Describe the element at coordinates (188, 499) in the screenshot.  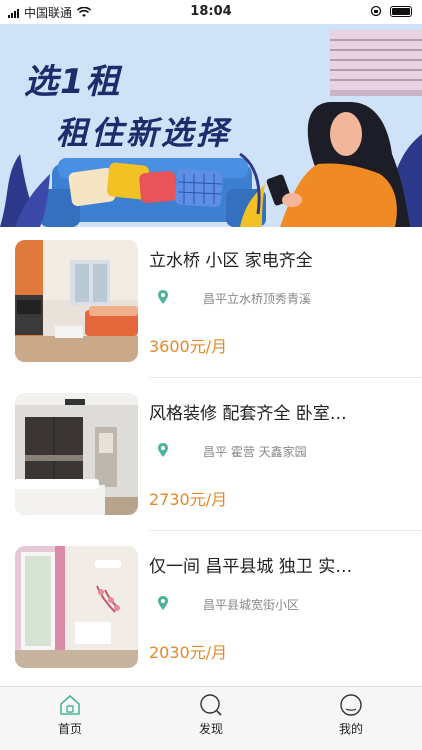
I see `listing-price: 2730元/月` at that location.